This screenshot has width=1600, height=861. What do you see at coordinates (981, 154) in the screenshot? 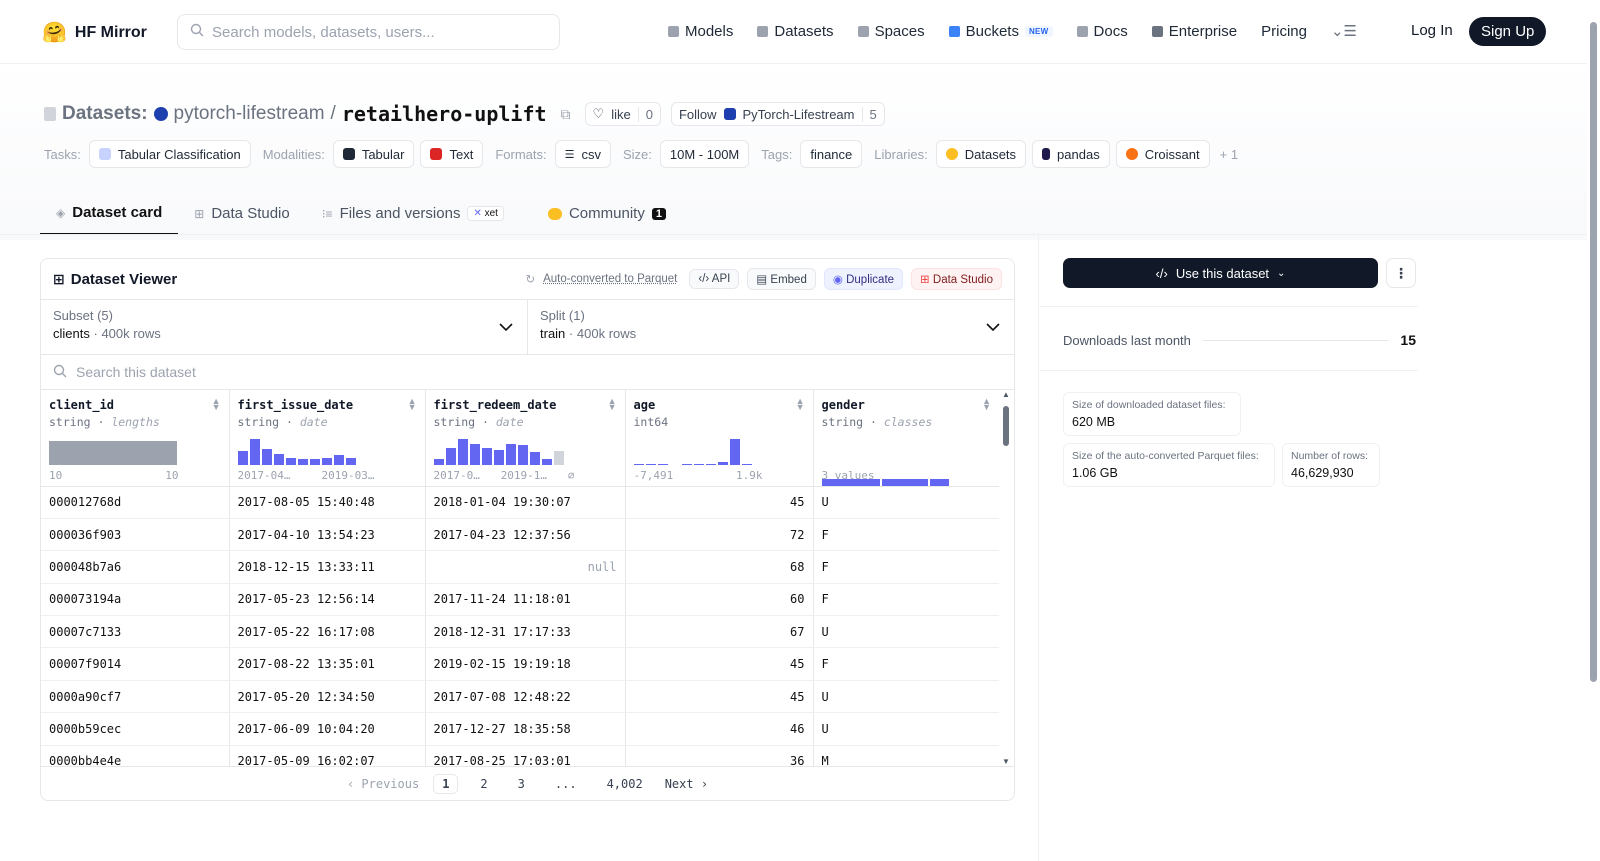
I see `library-datasets-tag: Datasets` at bounding box center [981, 154].